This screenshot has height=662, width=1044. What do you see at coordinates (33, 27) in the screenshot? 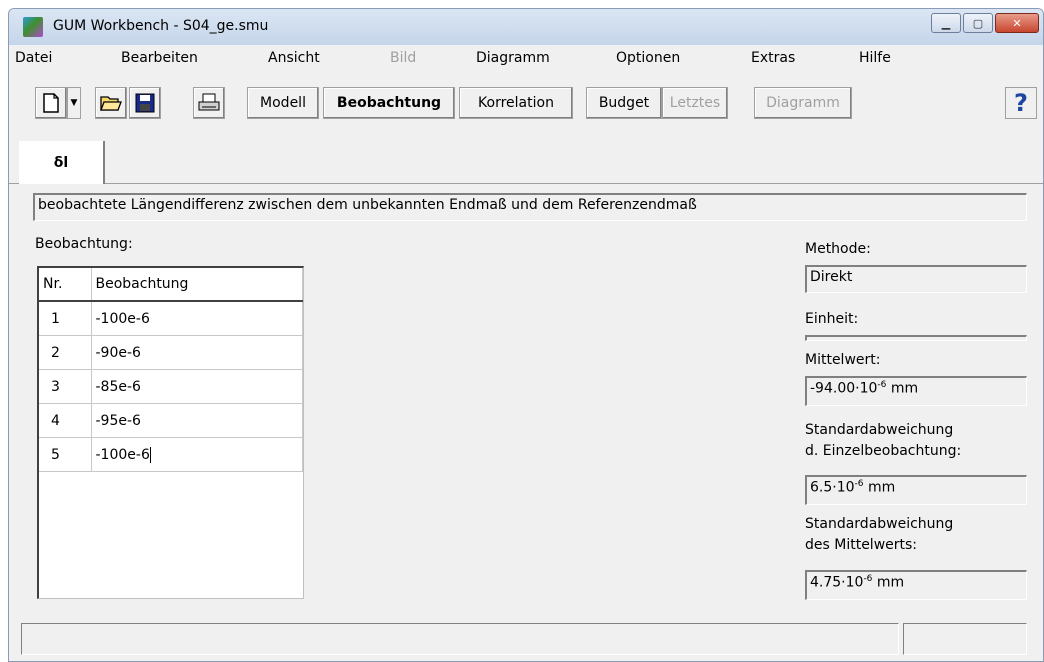
I see `app-icon` at bounding box center [33, 27].